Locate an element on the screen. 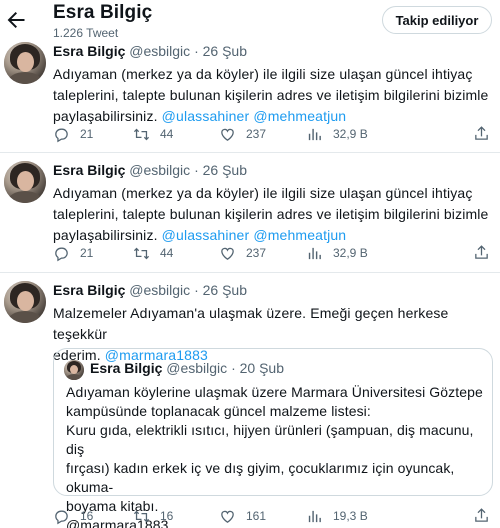 This screenshot has width=500, height=528. reply-button: 16 is located at coordinates (73, 516).